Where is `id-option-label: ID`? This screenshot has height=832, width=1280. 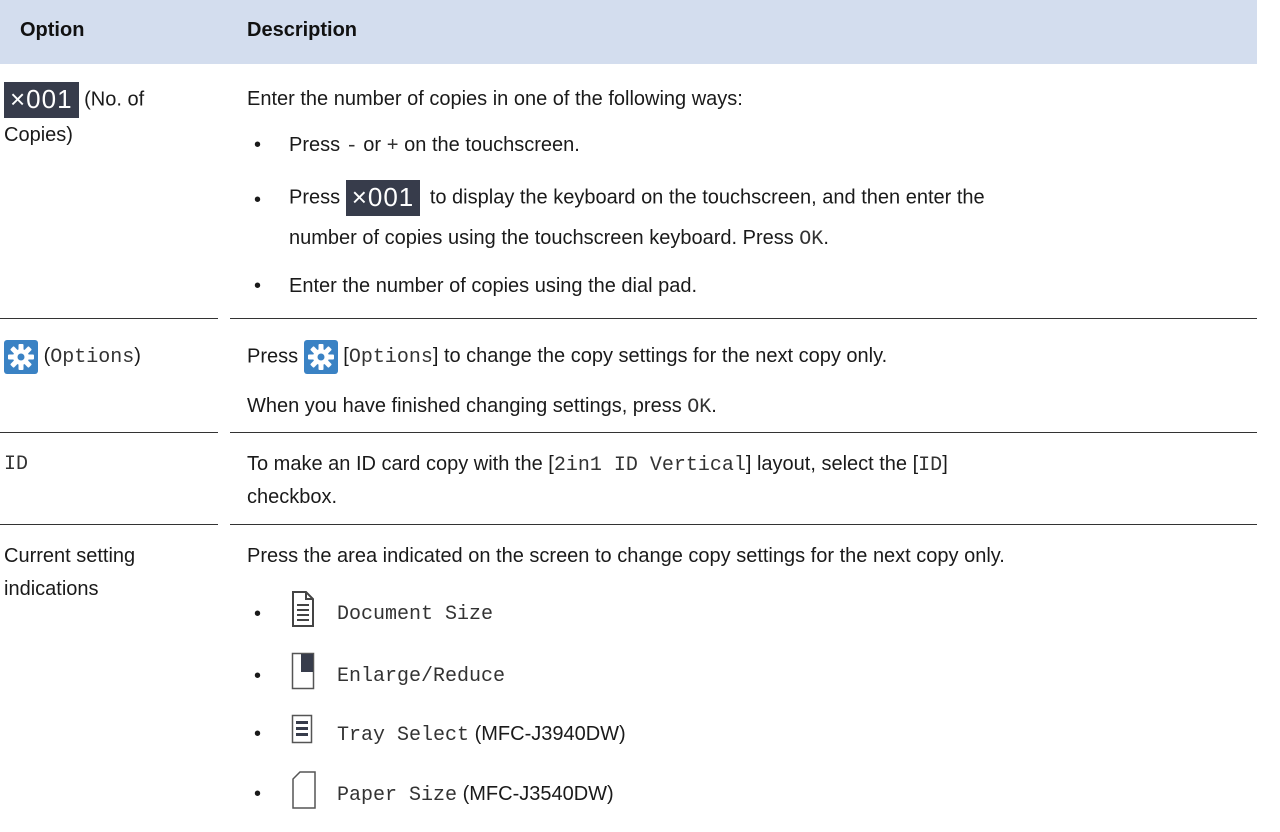 id-option-label: ID is located at coordinates (16, 464).